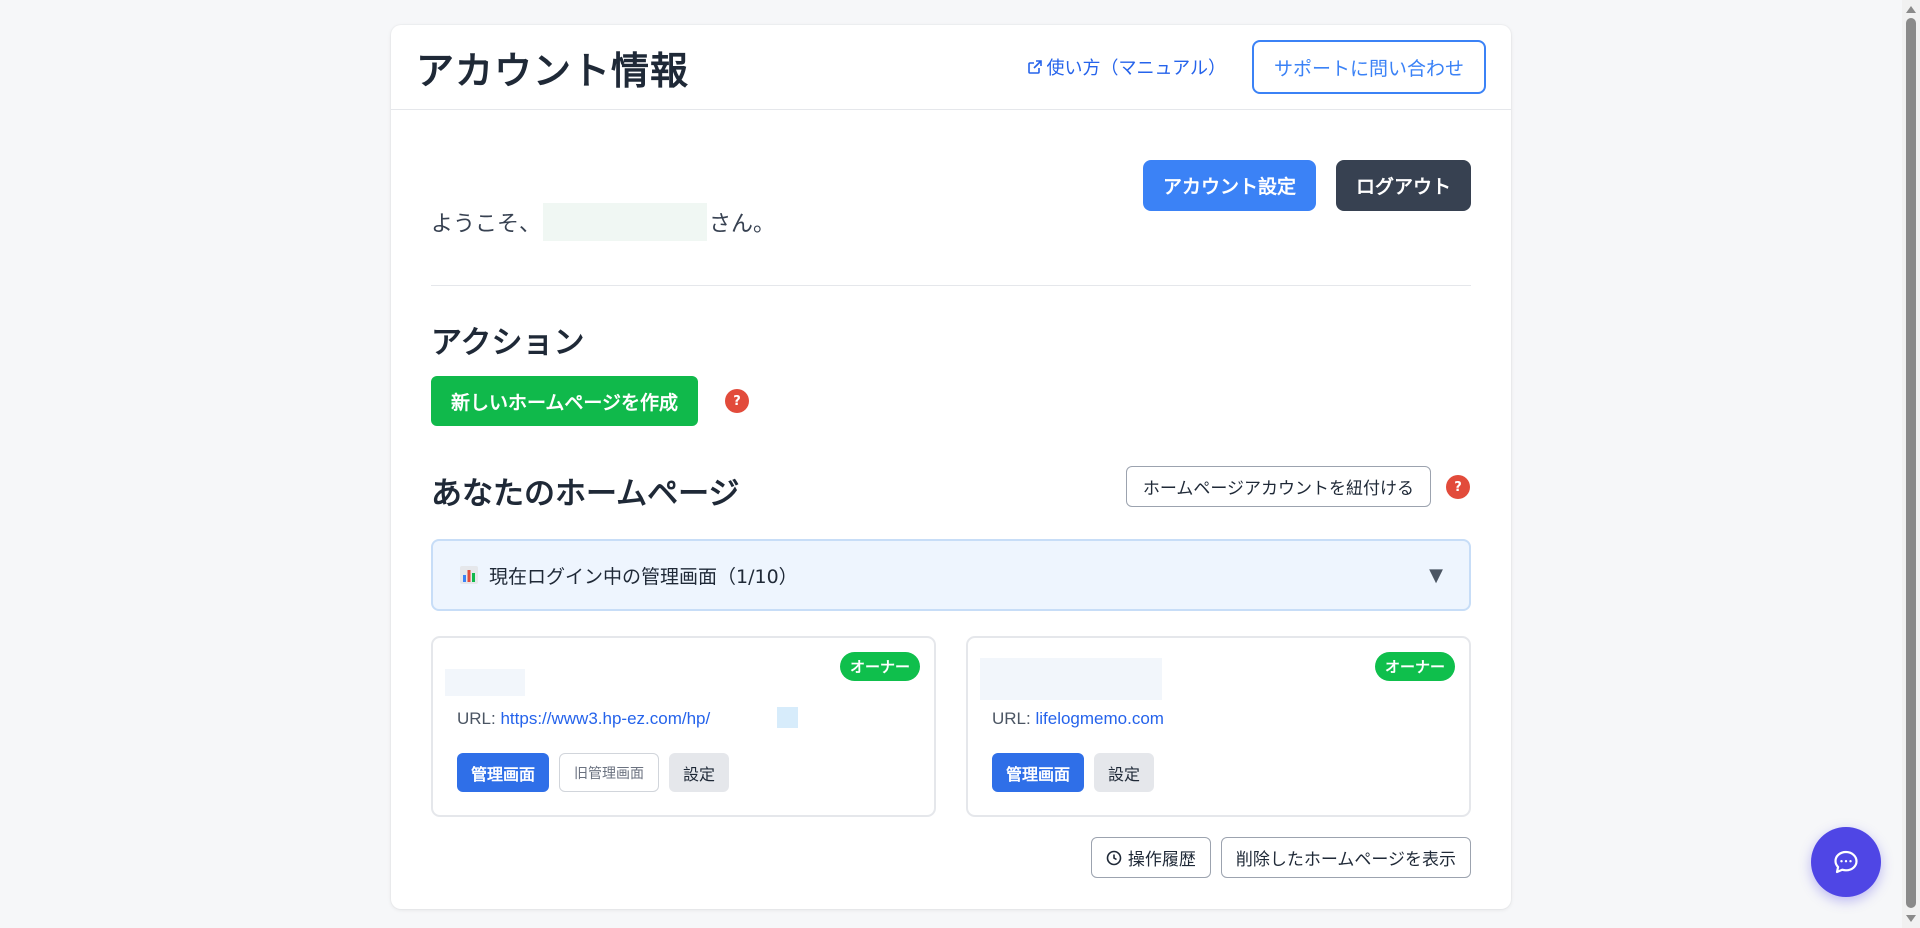  What do you see at coordinates (585, 494) in the screenshot?
I see `homepages-title: あなたのホームページ` at bounding box center [585, 494].